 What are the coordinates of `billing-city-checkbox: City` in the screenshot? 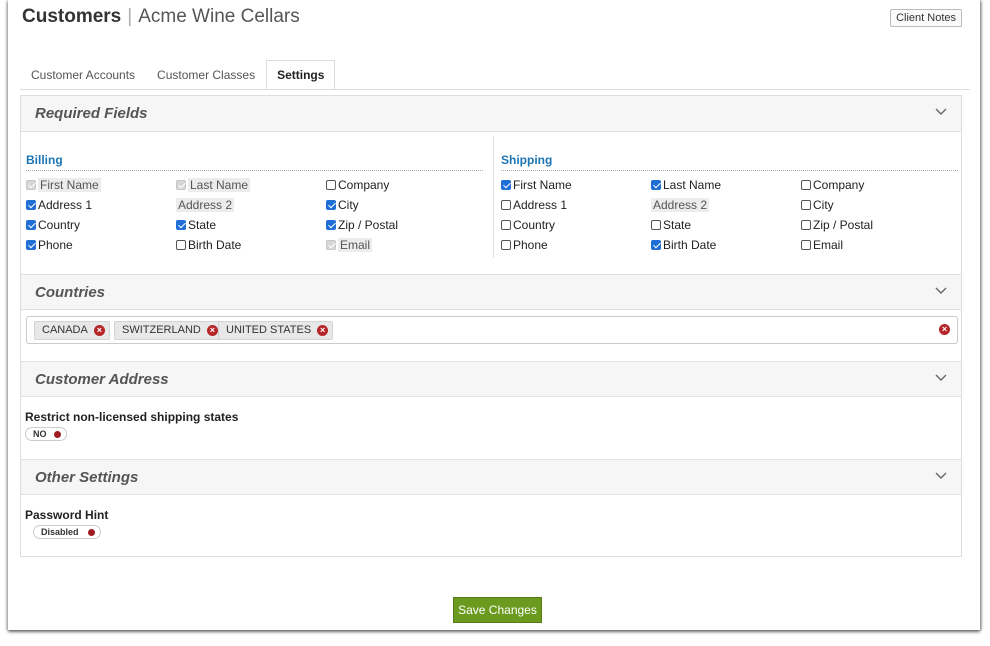 It's located at (342, 205).